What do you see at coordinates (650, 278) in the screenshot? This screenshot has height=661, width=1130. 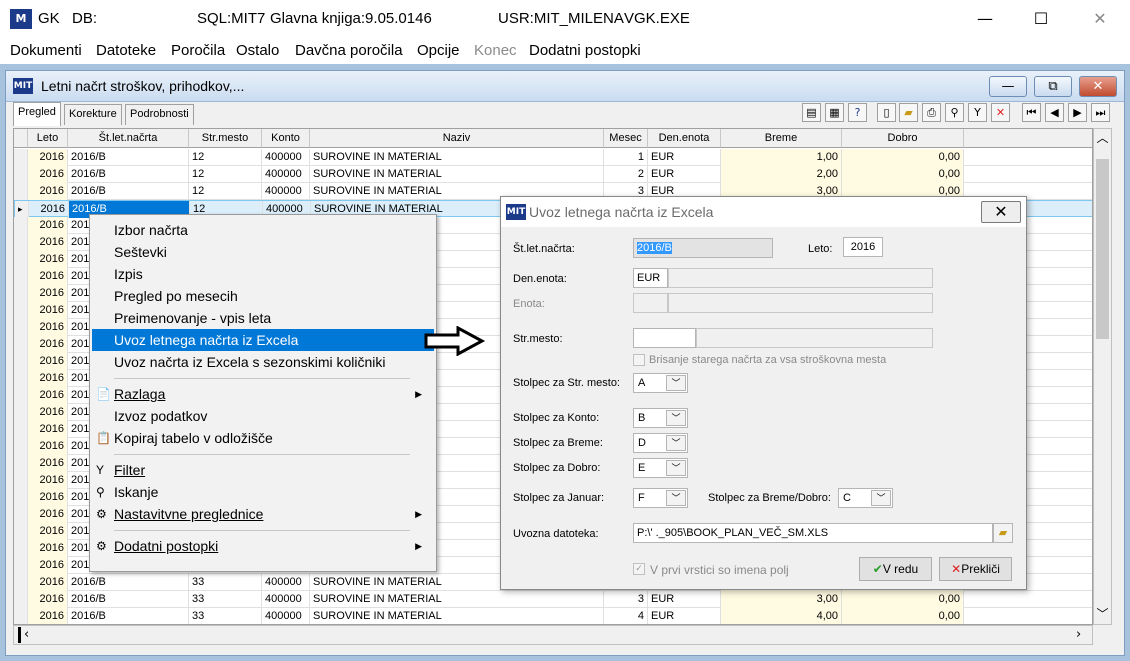 I see `denenota-input: EUR` at bounding box center [650, 278].